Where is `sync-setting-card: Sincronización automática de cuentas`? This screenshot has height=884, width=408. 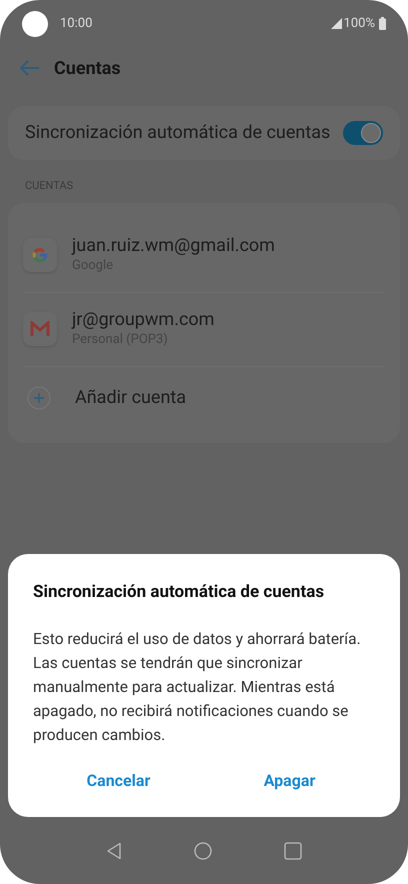
sync-setting-card: Sincronización automática de cuentas is located at coordinates (204, 133).